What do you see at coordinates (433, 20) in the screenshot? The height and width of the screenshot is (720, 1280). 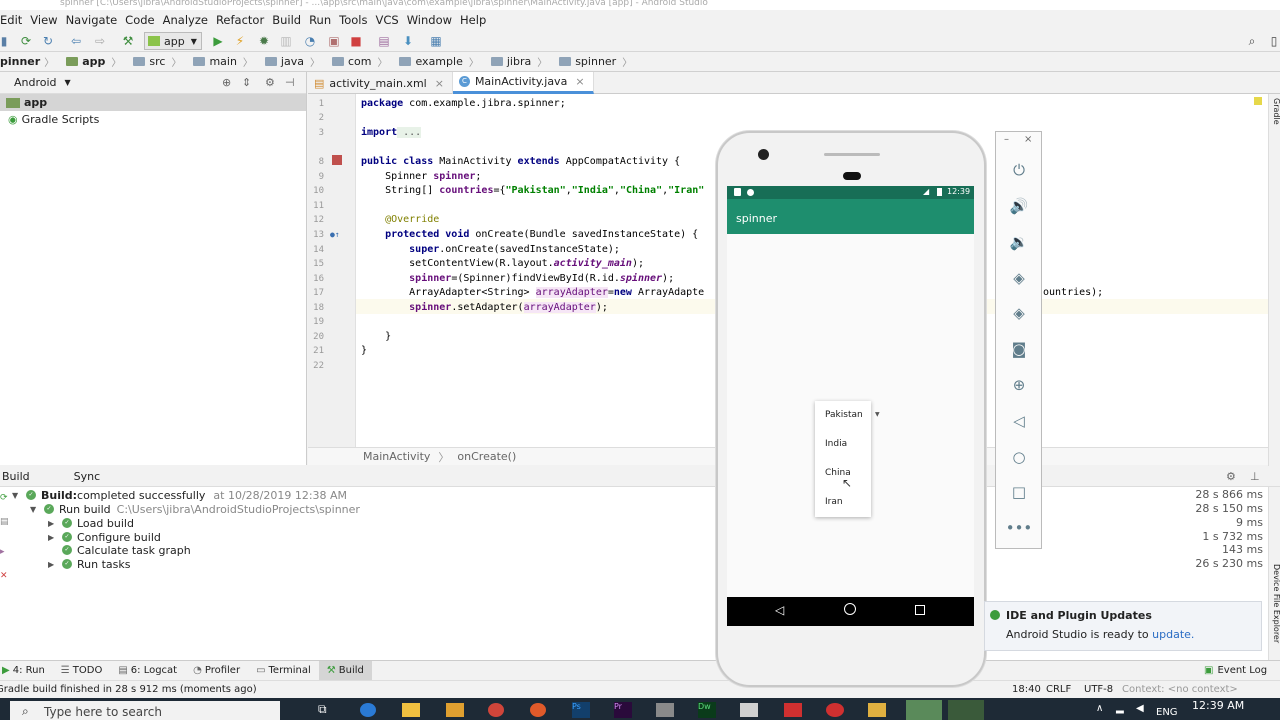 I see `menu-window: Window` at bounding box center [433, 20].